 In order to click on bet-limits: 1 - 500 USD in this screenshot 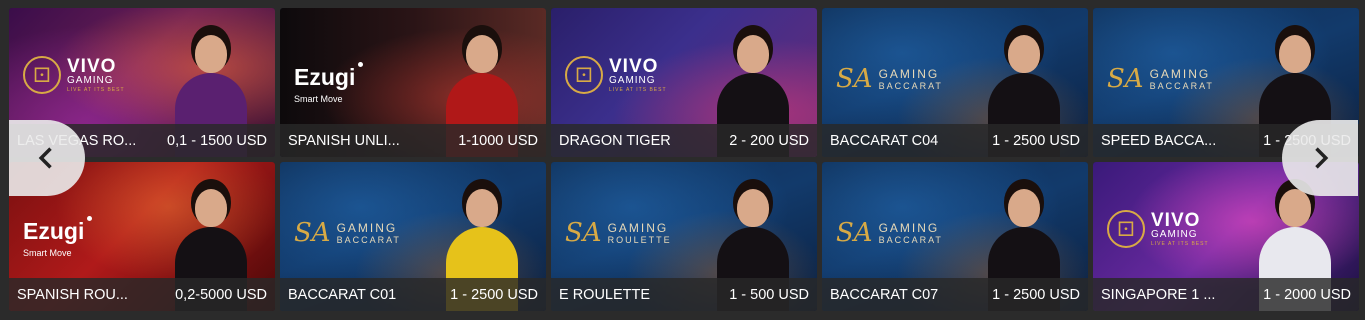, I will do `click(769, 294)`.